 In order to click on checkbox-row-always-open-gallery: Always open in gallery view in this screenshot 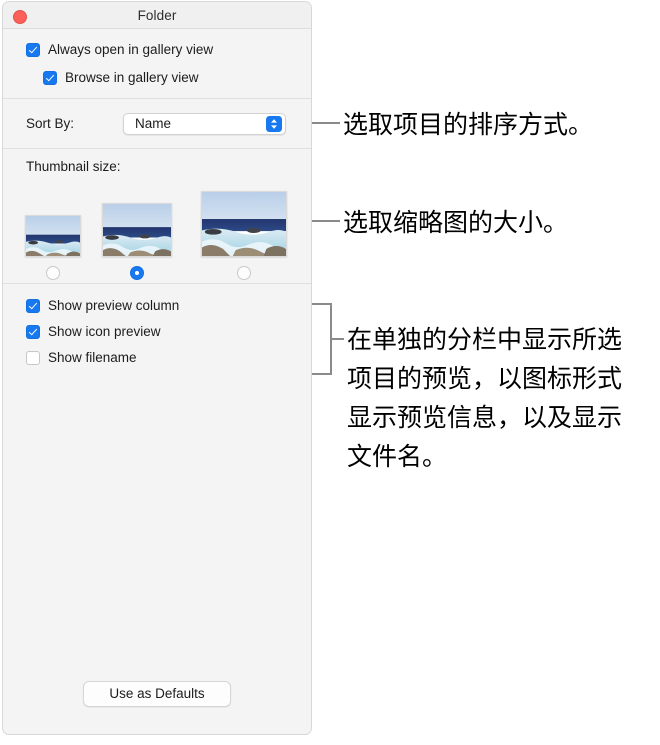, I will do `click(157, 49)`.